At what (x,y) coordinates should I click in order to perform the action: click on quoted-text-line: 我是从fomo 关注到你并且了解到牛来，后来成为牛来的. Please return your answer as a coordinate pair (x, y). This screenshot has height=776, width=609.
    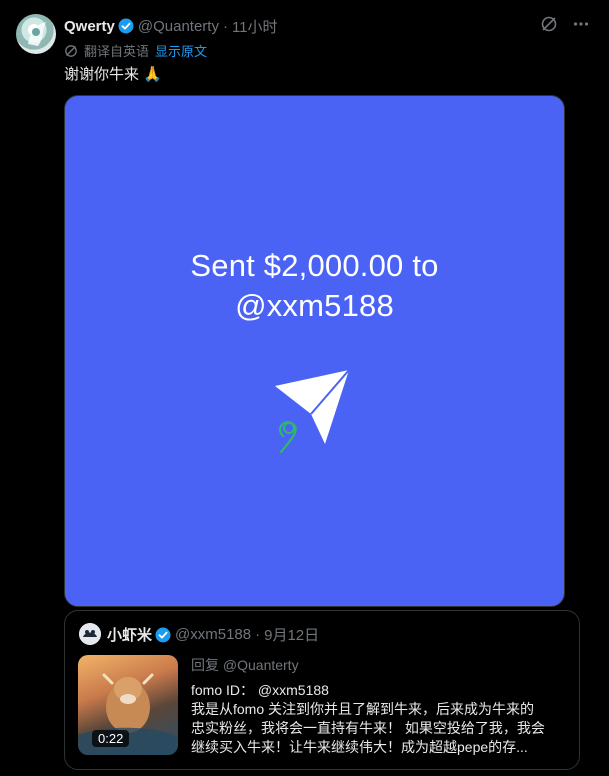
    Looking at the image, I should click on (363, 709).